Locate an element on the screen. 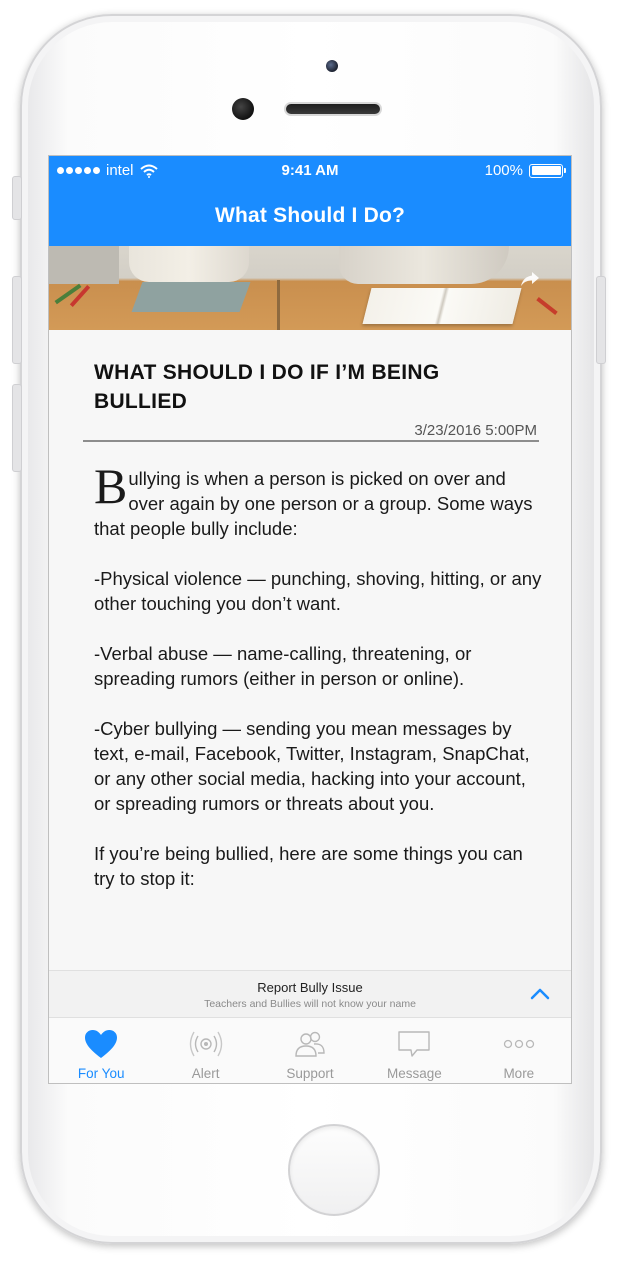 The height and width of the screenshot is (1262, 628). drop-cap-letter: B is located at coordinates (111, 486).